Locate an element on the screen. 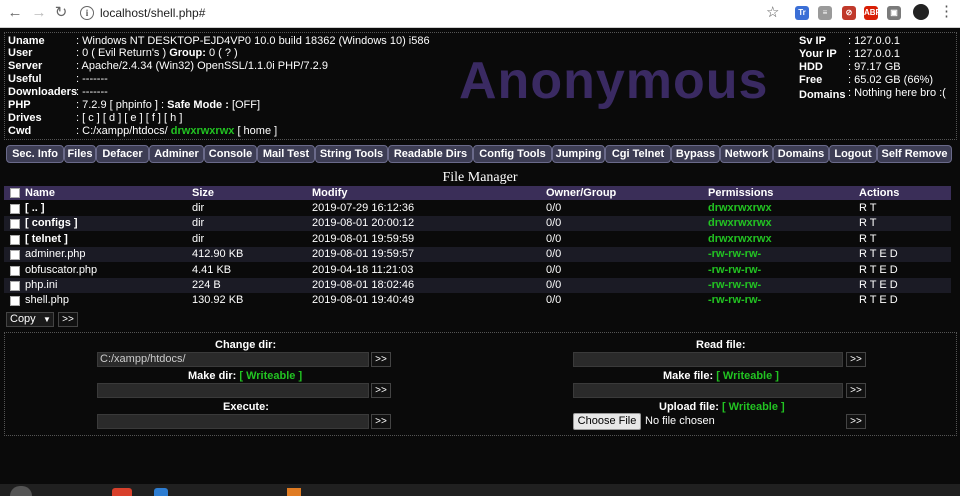  useful-text: ------- is located at coordinates (95, 79).